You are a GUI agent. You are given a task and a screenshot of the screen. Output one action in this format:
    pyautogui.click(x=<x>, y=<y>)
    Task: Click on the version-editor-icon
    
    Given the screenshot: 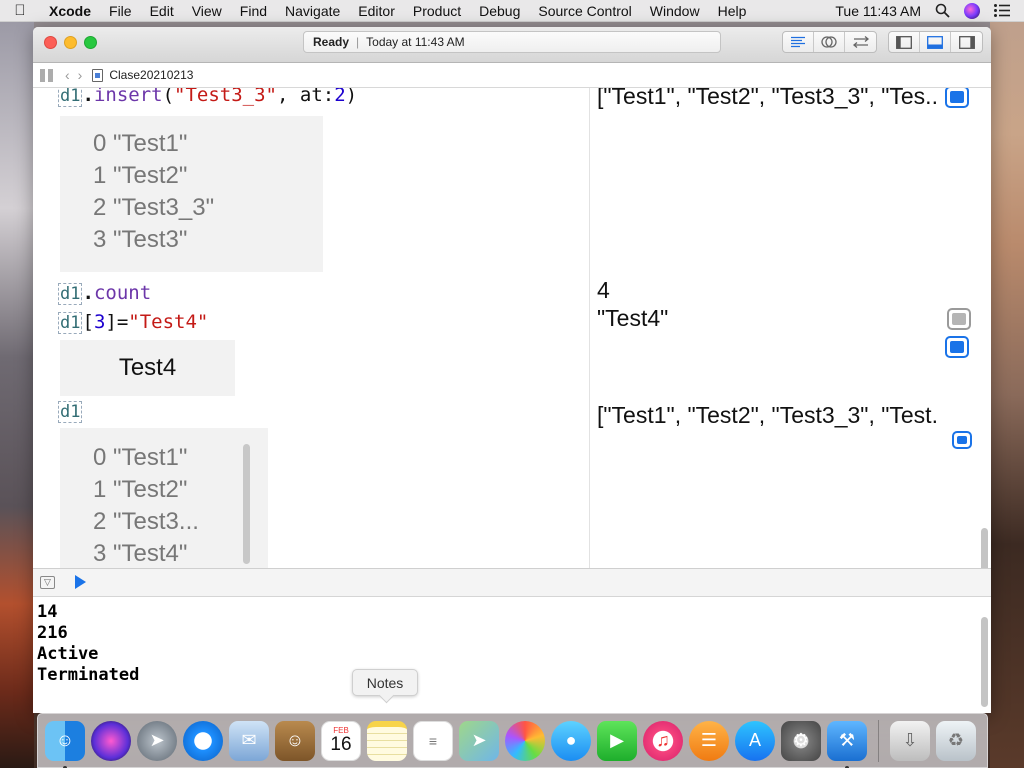 What is the action you would take?
    pyautogui.click(x=860, y=42)
    